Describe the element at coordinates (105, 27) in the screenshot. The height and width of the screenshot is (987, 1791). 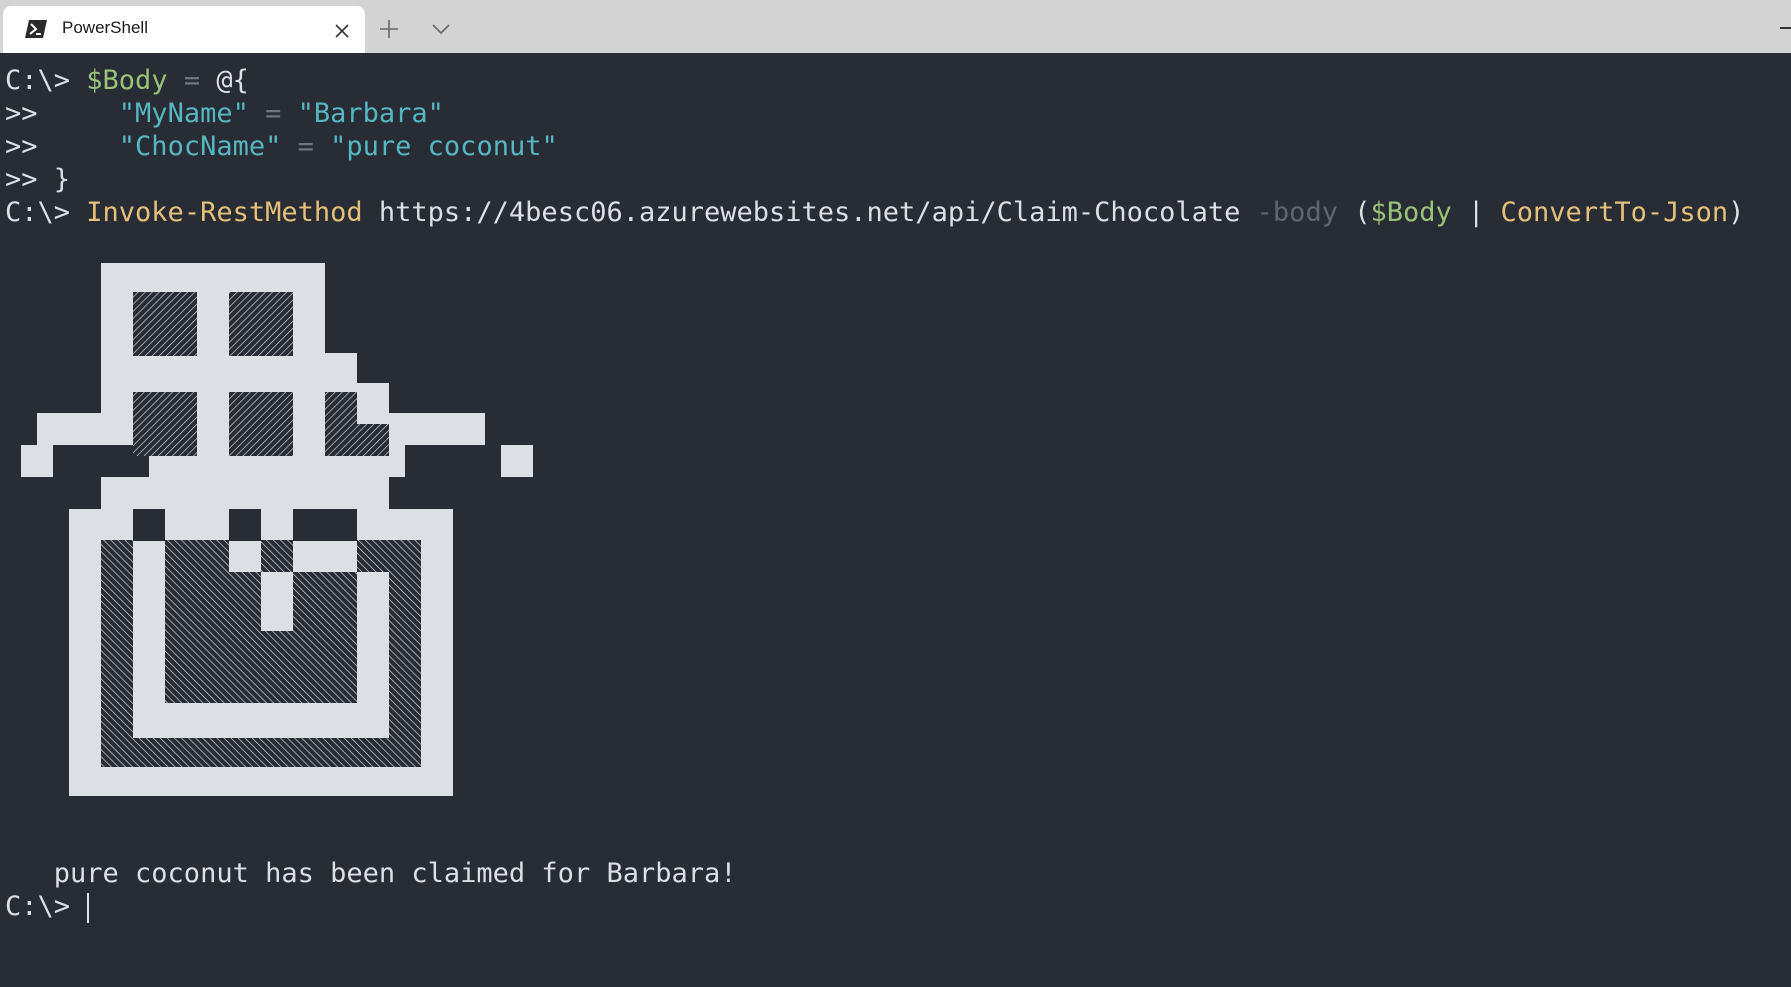
I see `tab-title: PowerShell` at that location.